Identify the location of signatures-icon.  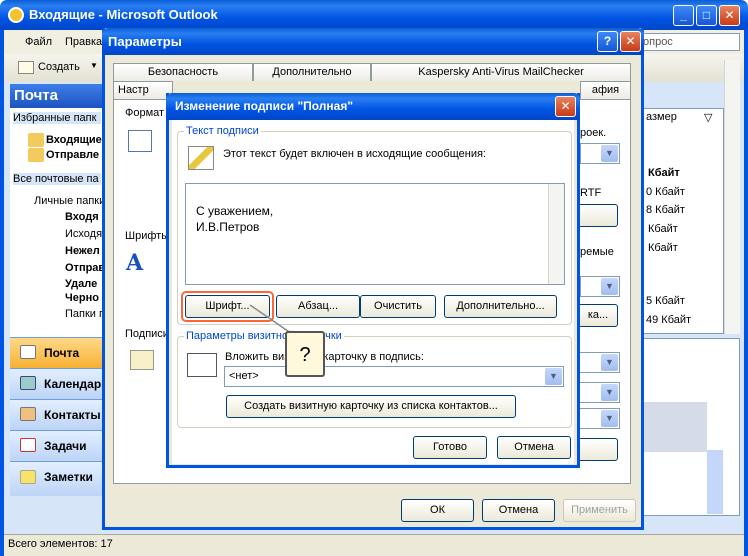
(142, 360).